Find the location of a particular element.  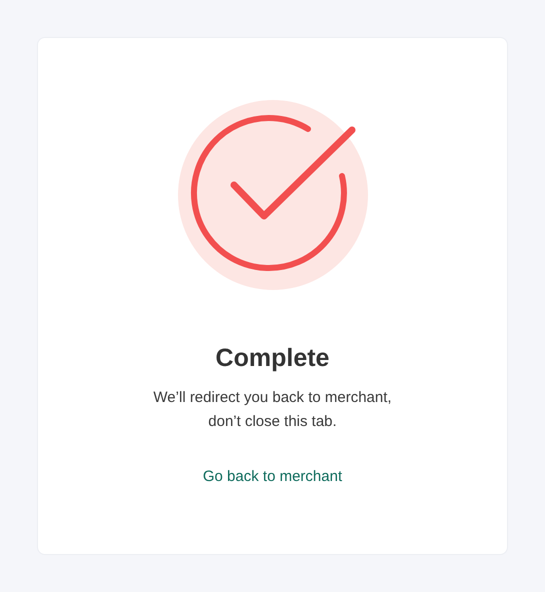

status-title: Complete is located at coordinates (273, 358).